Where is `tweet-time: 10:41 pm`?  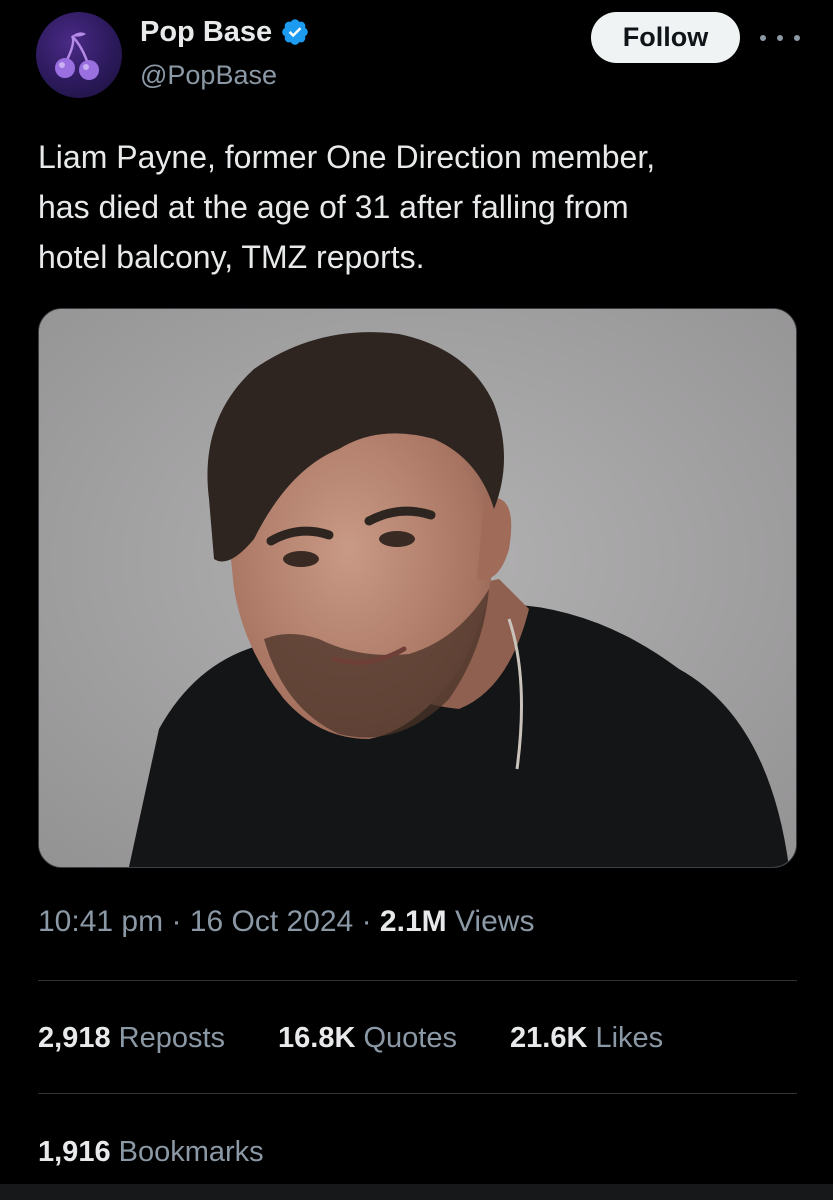 tweet-time: 10:41 pm is located at coordinates (100, 921).